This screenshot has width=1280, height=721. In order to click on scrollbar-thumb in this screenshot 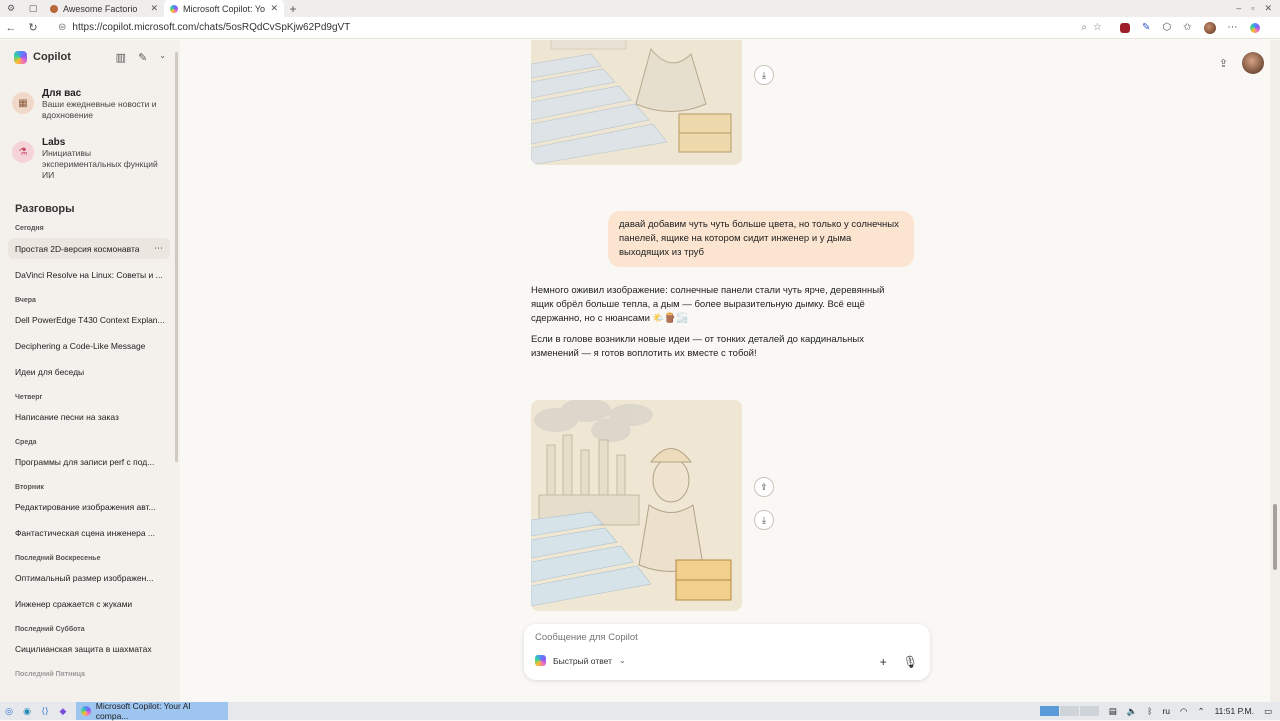, I will do `click(1275, 537)`.